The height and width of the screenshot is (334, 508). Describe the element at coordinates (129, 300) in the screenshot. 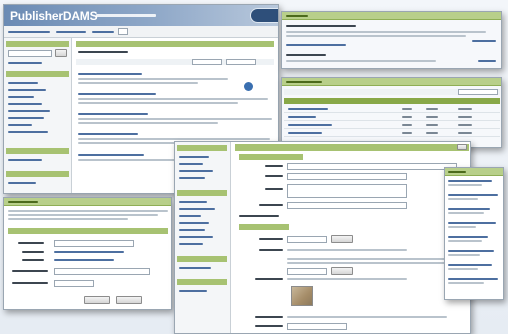

I see `cancel-button` at that location.